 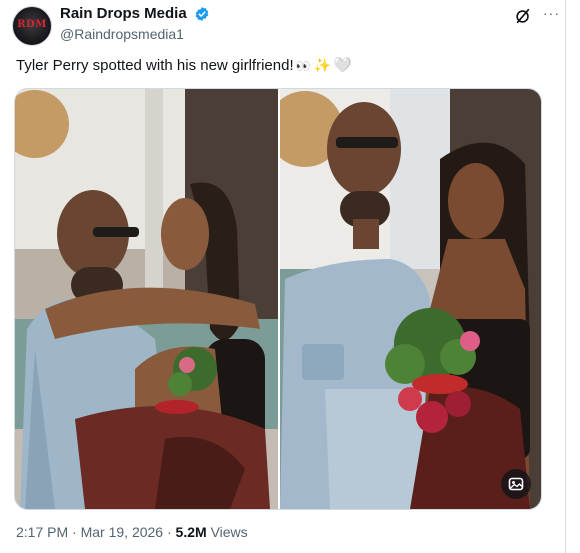 What do you see at coordinates (303, 66) in the screenshot?
I see `eyes-emoji-icon: 👀` at bounding box center [303, 66].